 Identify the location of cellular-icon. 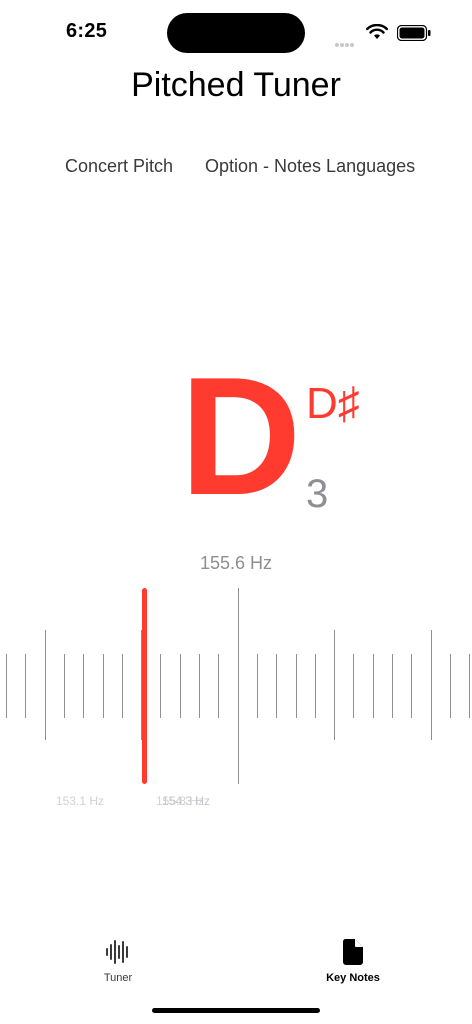
(345, 43).